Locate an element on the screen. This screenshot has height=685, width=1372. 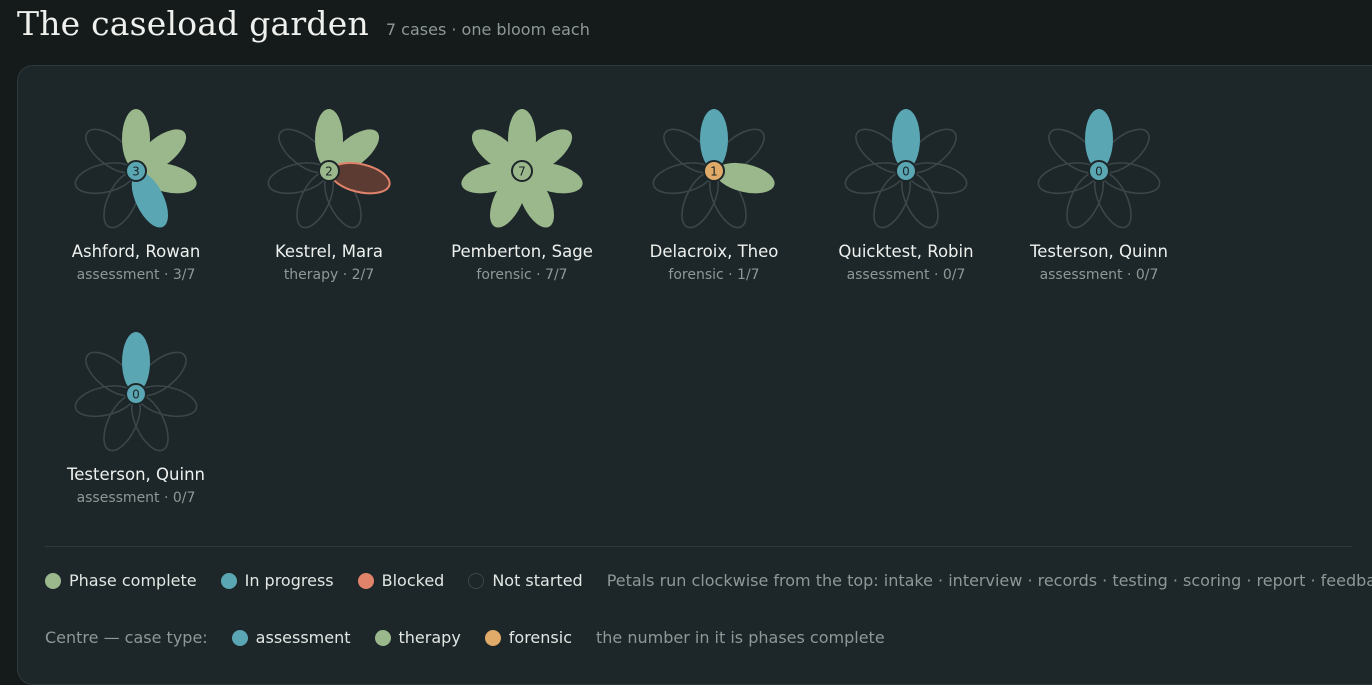
legend-item-not-started: Not started is located at coordinates (525, 580).